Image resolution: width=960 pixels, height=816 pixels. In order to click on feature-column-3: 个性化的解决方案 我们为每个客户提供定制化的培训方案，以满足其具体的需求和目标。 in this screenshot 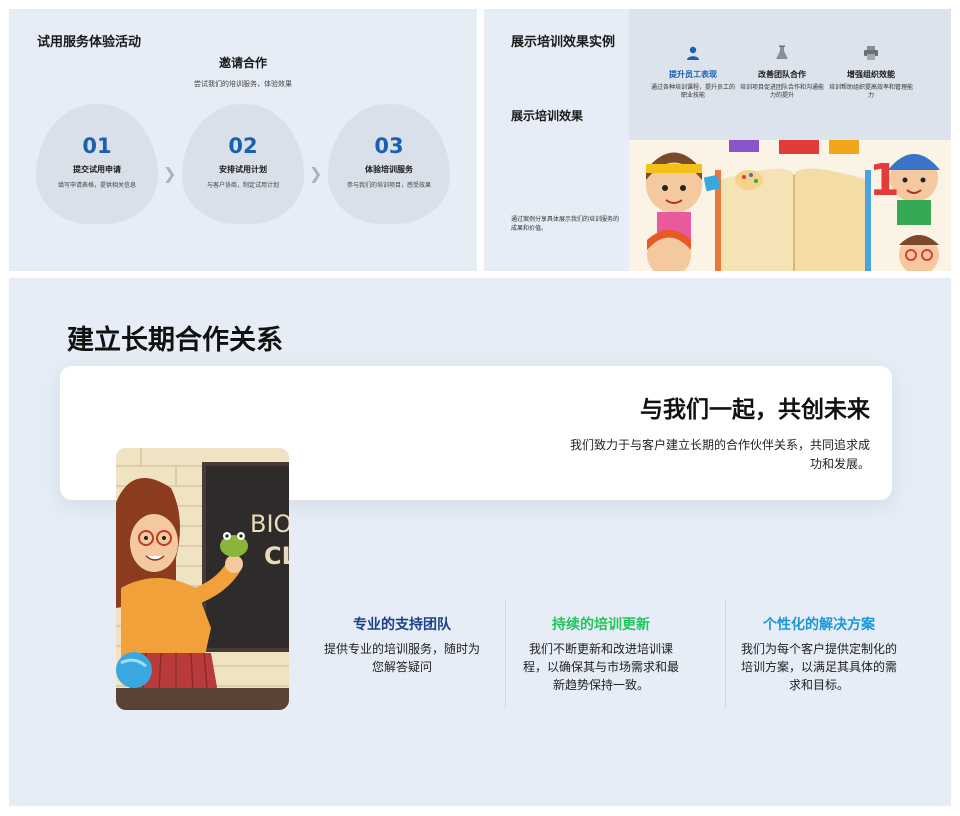, I will do `click(819, 654)`.